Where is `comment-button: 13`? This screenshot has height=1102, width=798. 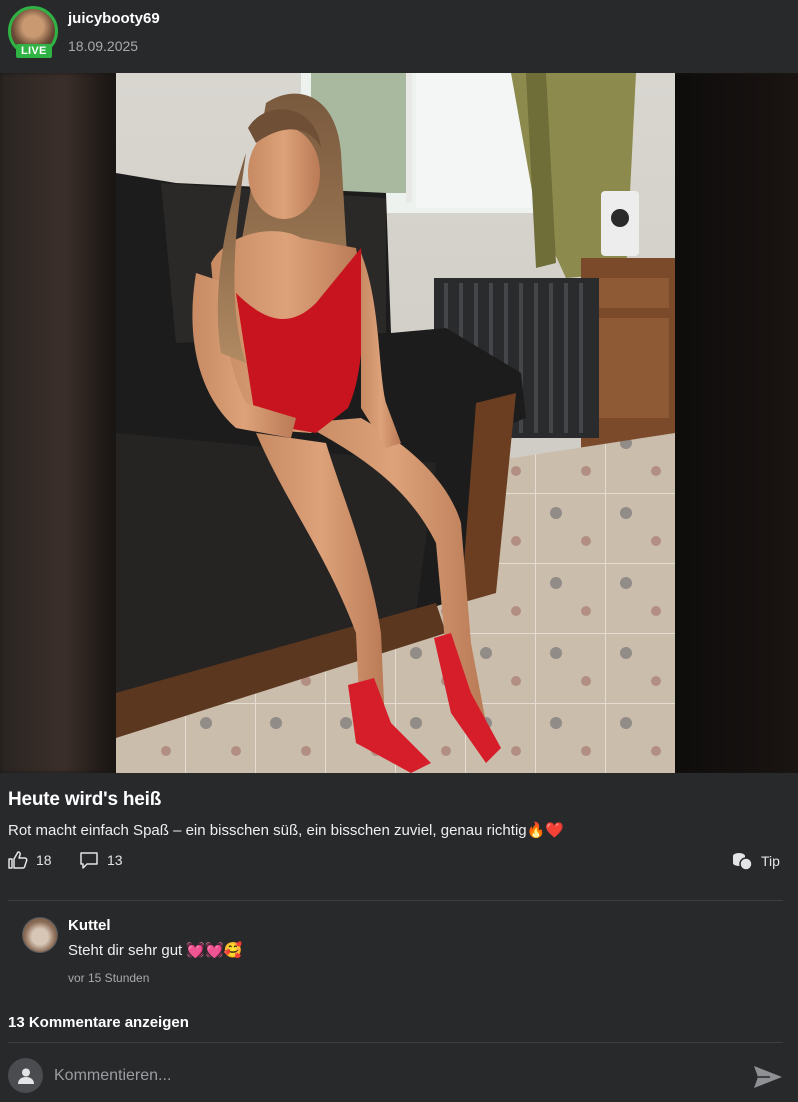
comment-button: 13 is located at coordinates (101, 860).